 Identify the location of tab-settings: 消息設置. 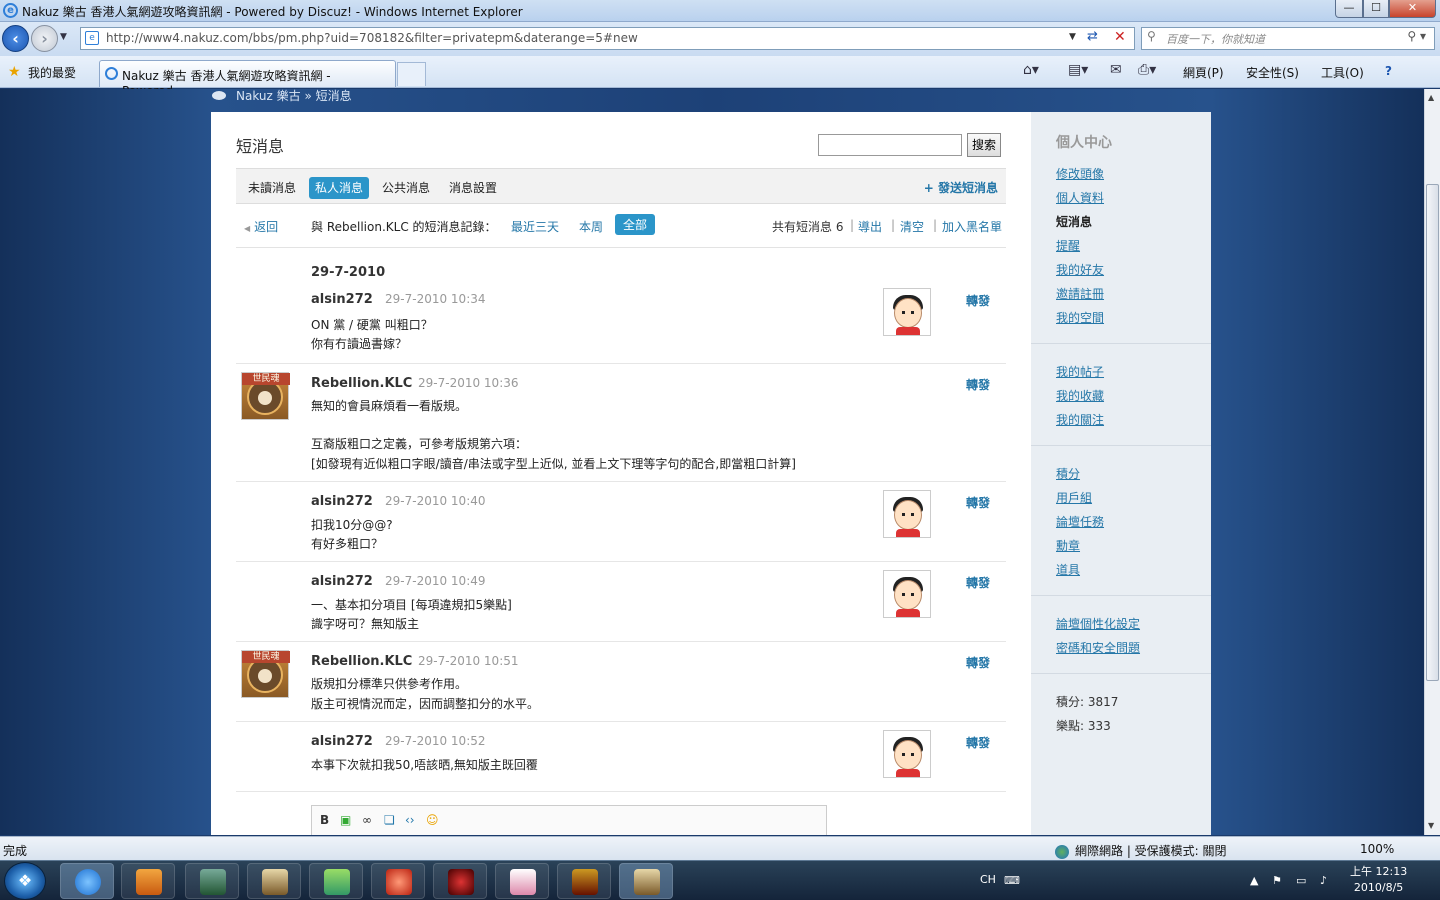
(473, 188).